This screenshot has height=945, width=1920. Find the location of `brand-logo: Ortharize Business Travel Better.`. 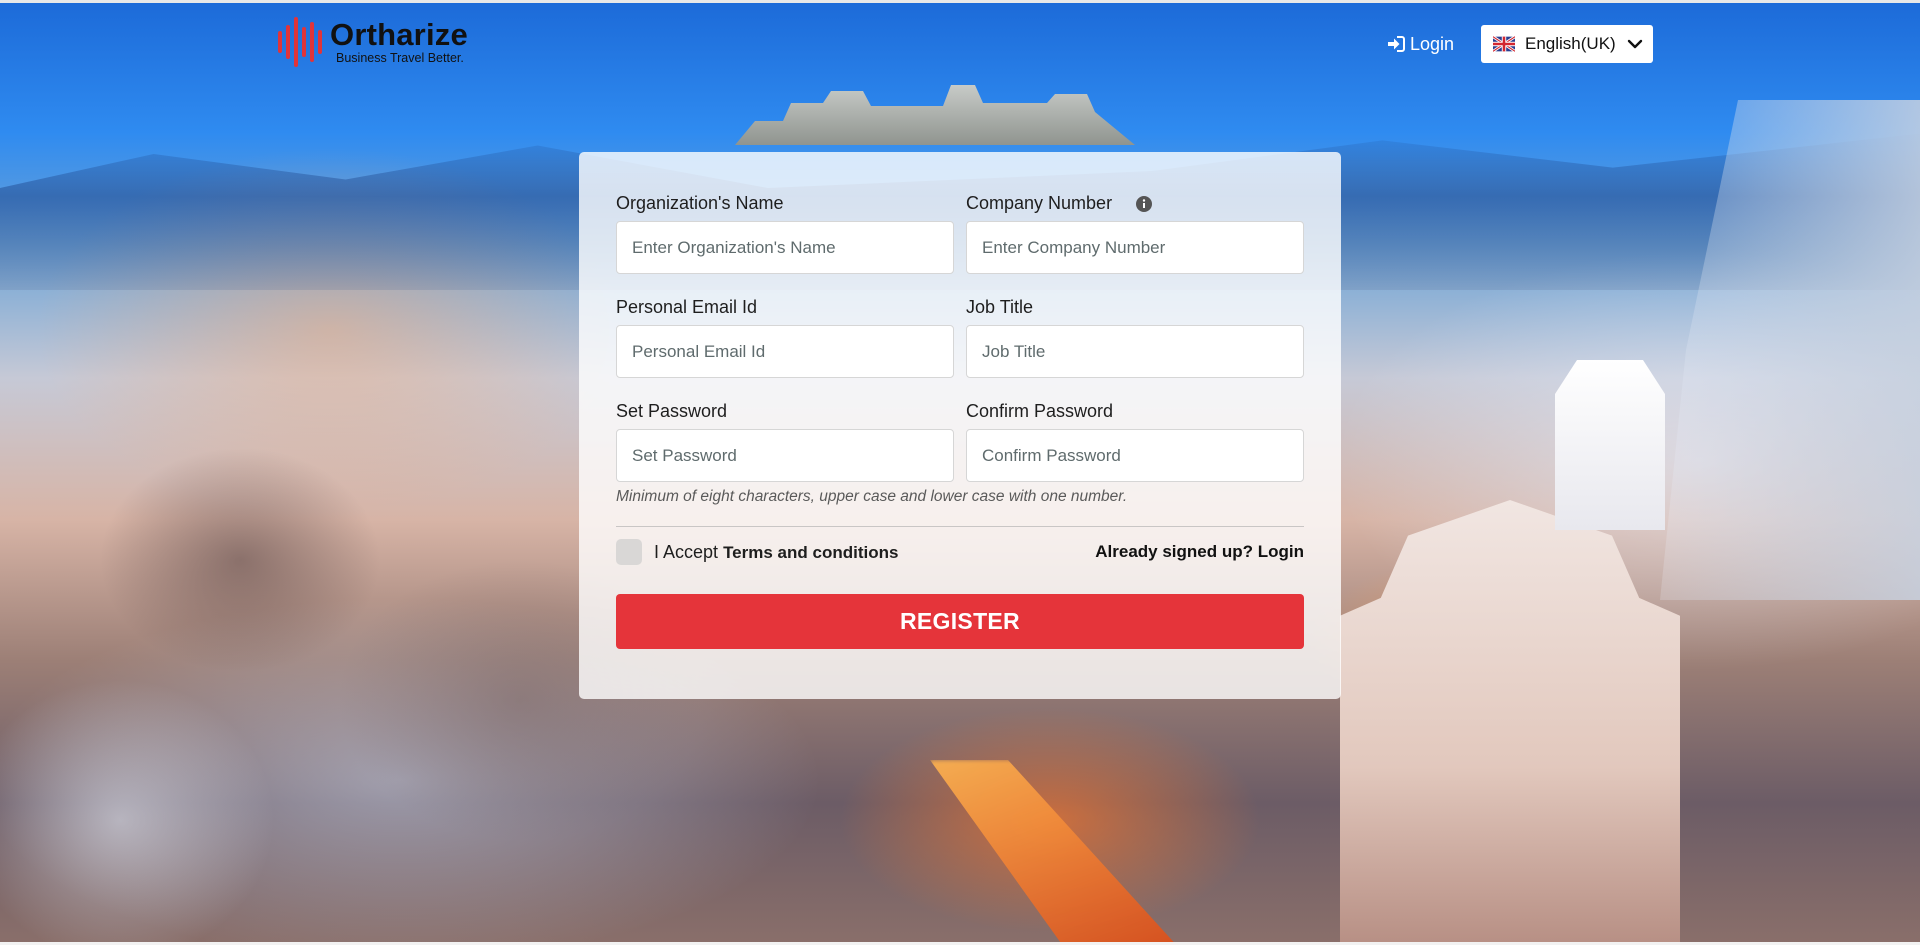

brand-logo: Ortharize Business Travel Better. is located at coordinates (373, 42).